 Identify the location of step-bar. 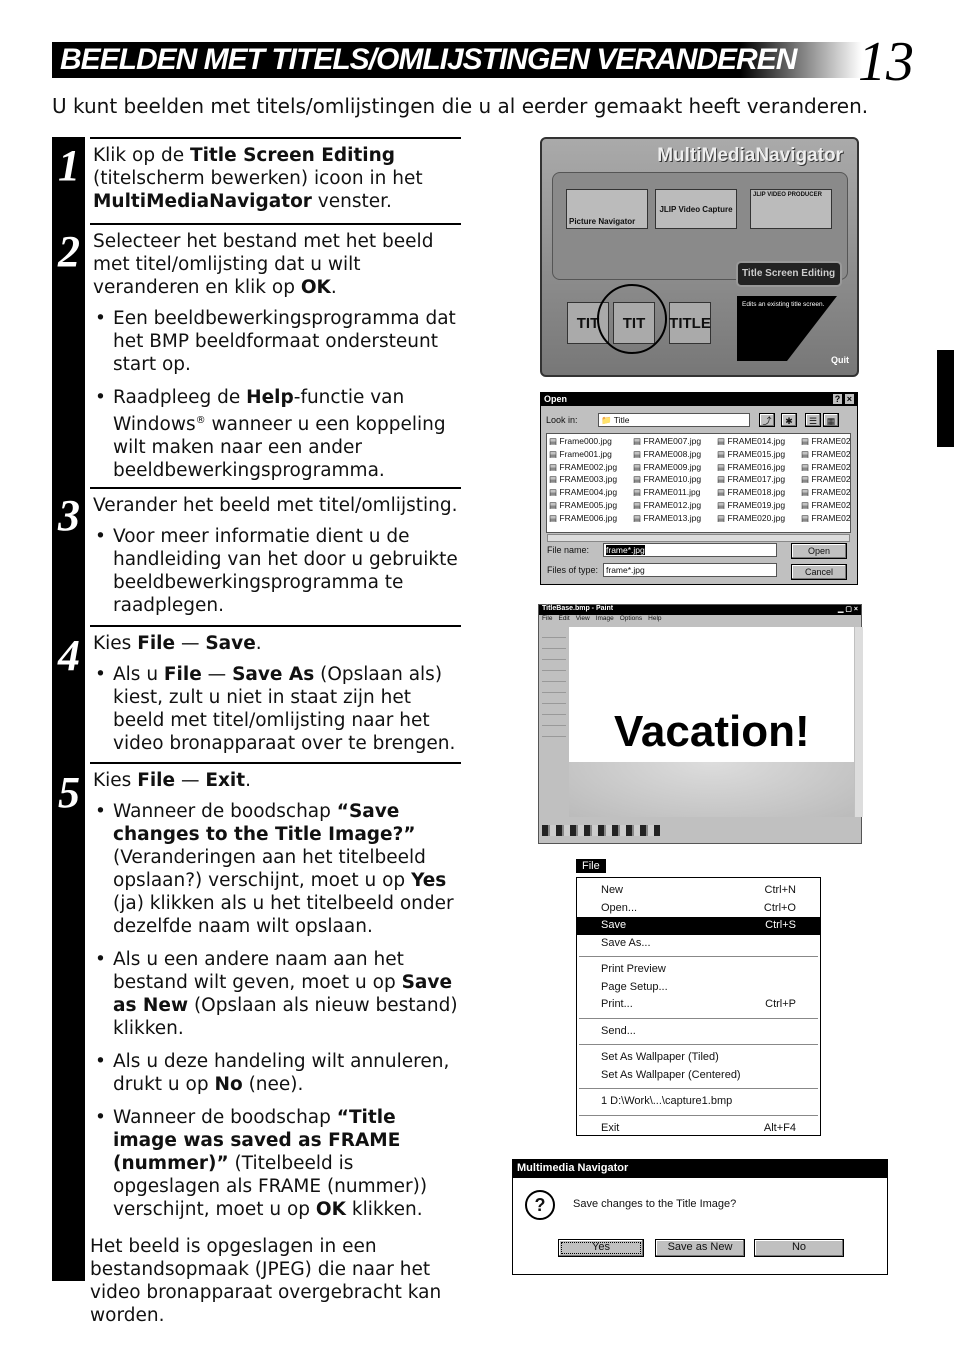
(68, 709).